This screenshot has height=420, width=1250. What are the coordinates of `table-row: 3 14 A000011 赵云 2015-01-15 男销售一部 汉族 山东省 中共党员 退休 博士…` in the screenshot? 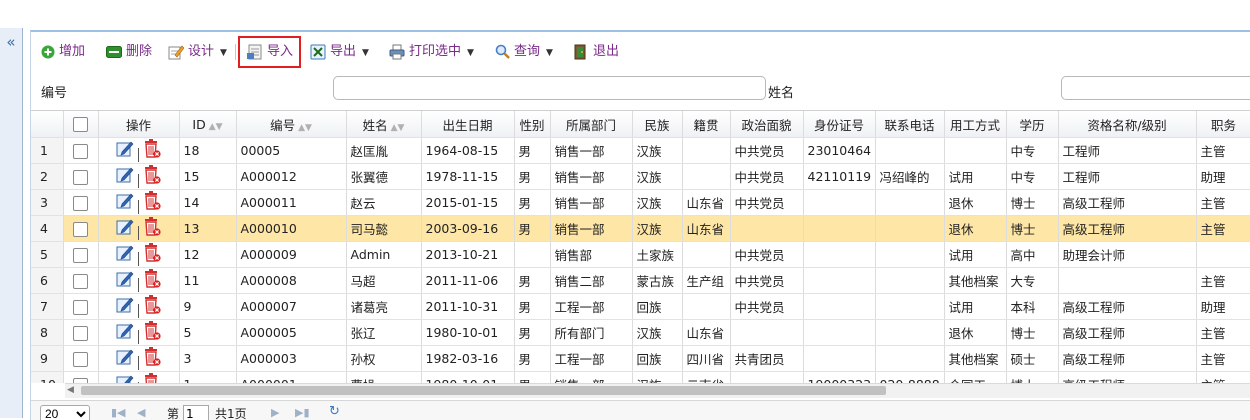 It's located at (640, 202).